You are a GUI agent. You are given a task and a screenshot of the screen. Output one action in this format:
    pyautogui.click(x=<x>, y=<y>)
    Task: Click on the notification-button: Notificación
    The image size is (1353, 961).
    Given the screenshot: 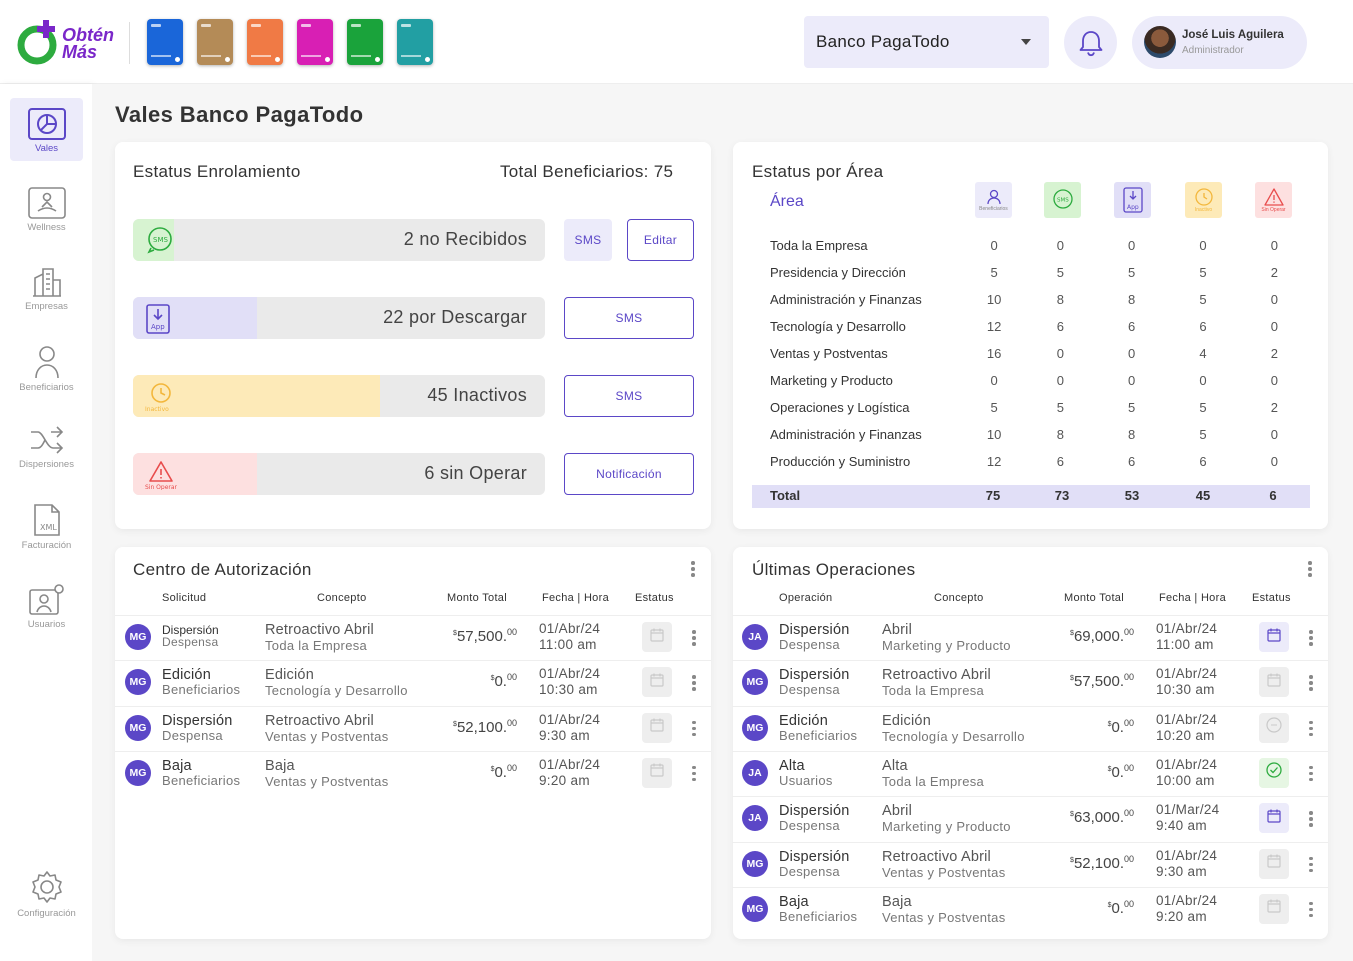 What is the action you would take?
    pyautogui.click(x=629, y=474)
    